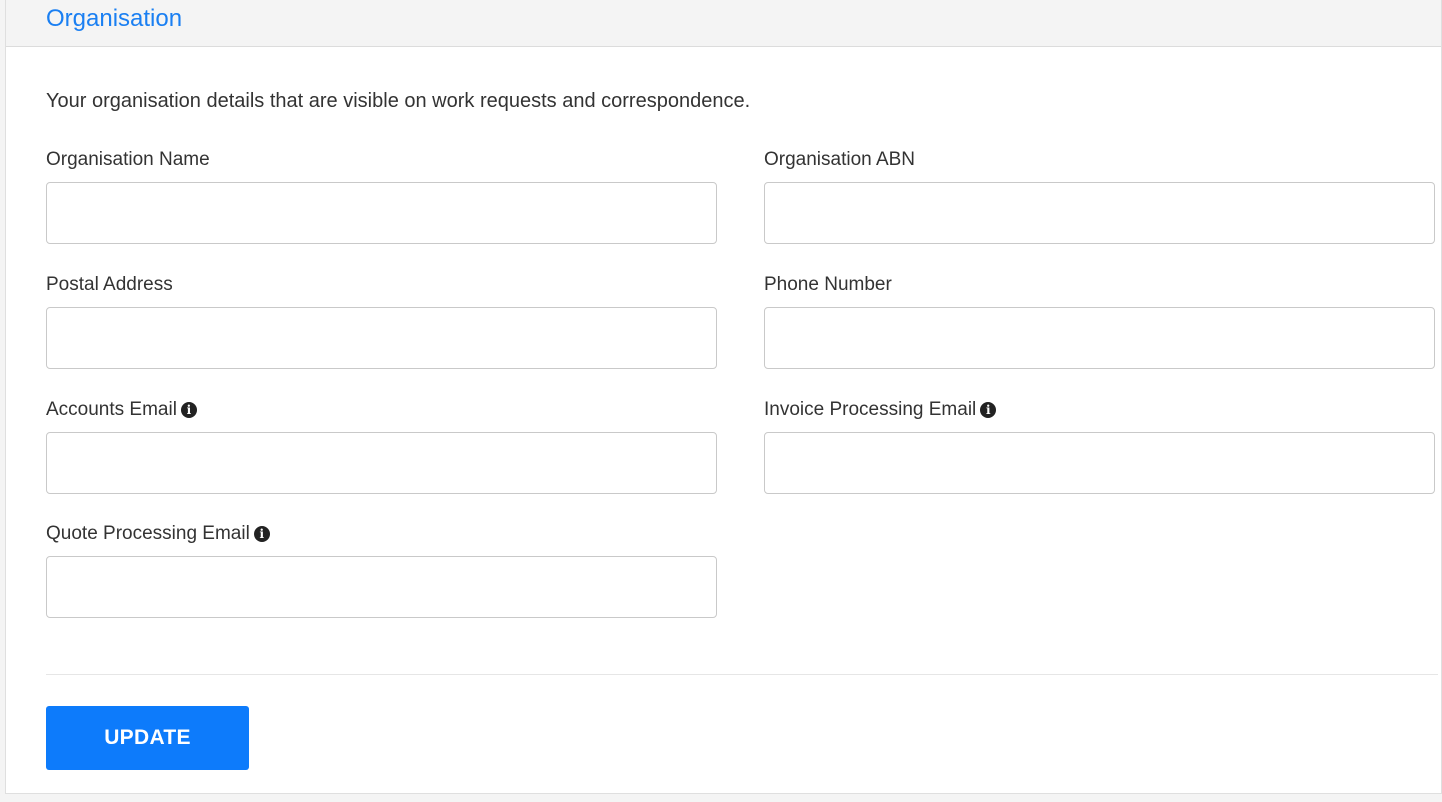 This screenshot has height=802, width=1442. What do you see at coordinates (1099, 213) in the screenshot?
I see `org-abn-input` at bounding box center [1099, 213].